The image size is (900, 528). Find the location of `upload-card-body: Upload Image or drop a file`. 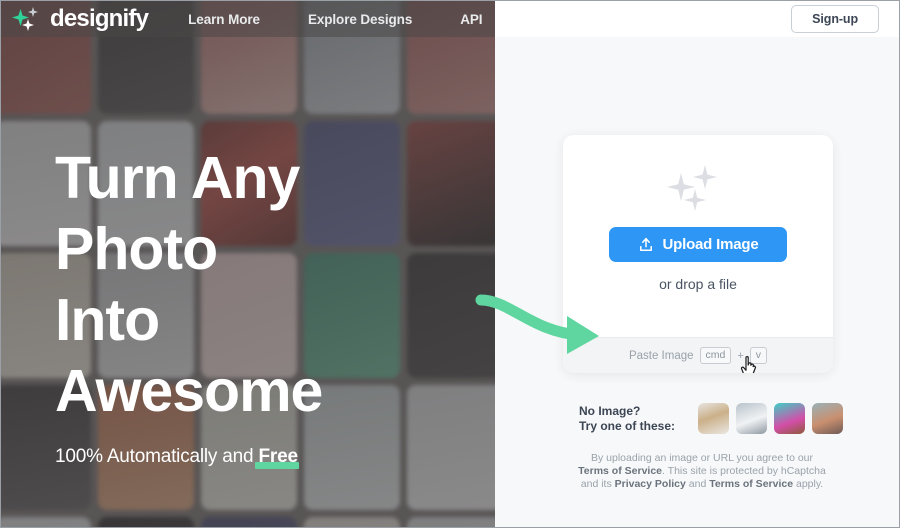

upload-card-body: Upload Image or drop a file is located at coordinates (698, 236).